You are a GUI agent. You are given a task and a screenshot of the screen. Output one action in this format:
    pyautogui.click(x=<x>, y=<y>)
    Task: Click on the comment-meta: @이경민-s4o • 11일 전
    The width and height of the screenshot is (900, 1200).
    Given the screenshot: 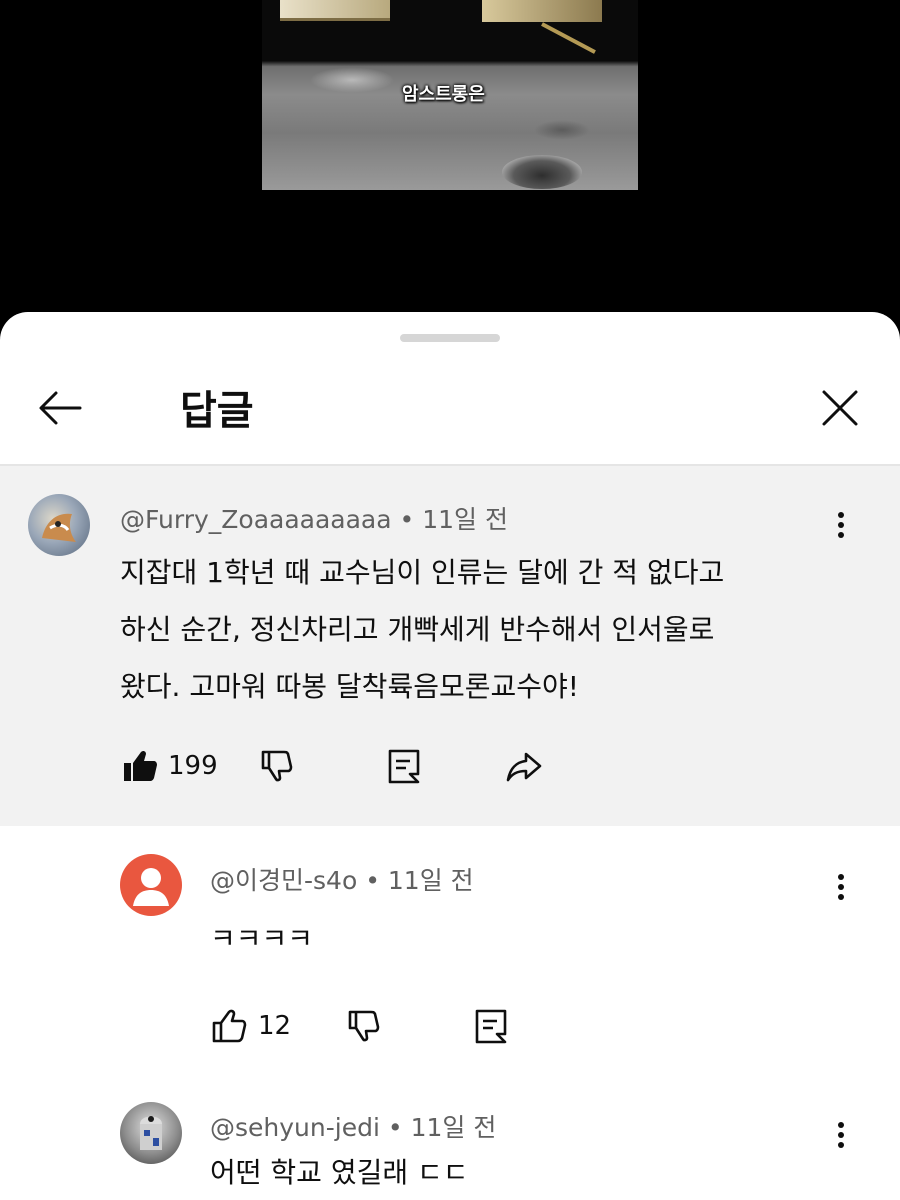 What is the action you would take?
    pyautogui.click(x=342, y=879)
    